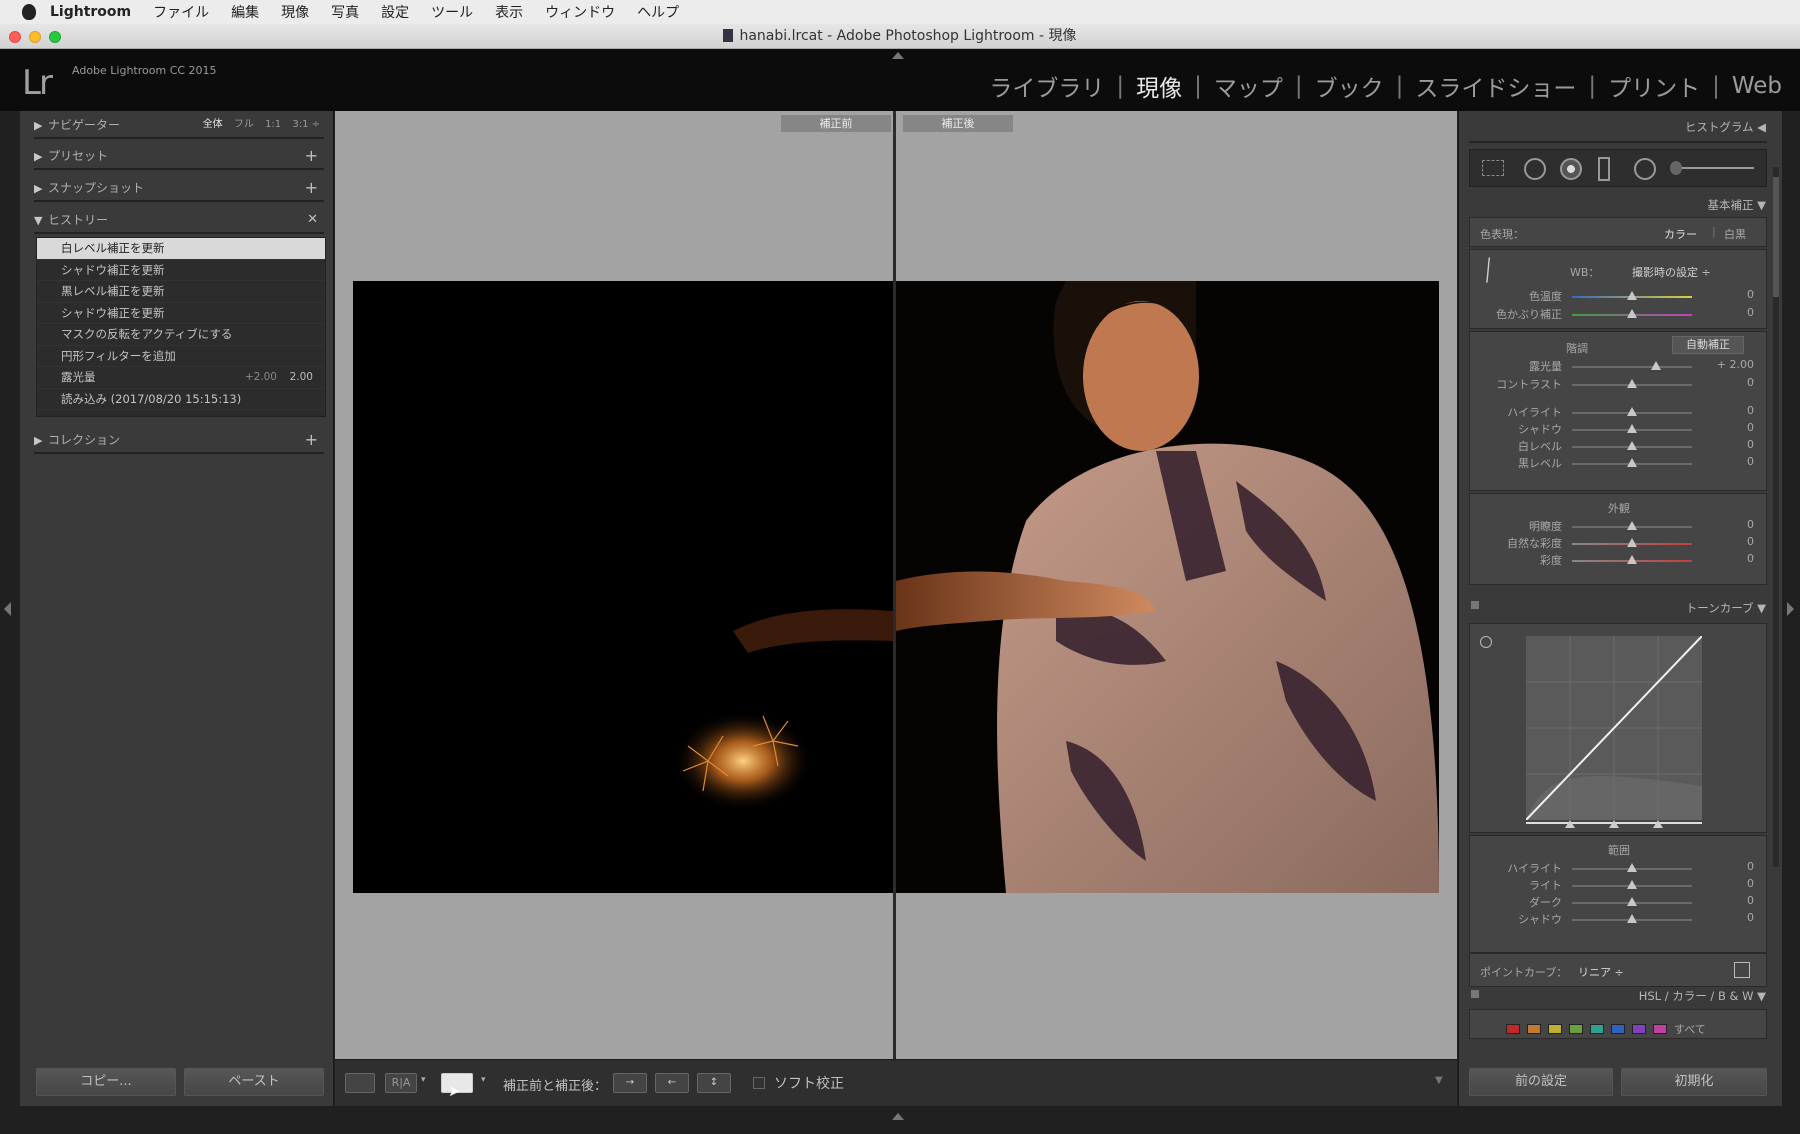 This screenshot has height=1134, width=1800. I want to click on menu-window: ウィンドウ, so click(580, 12).